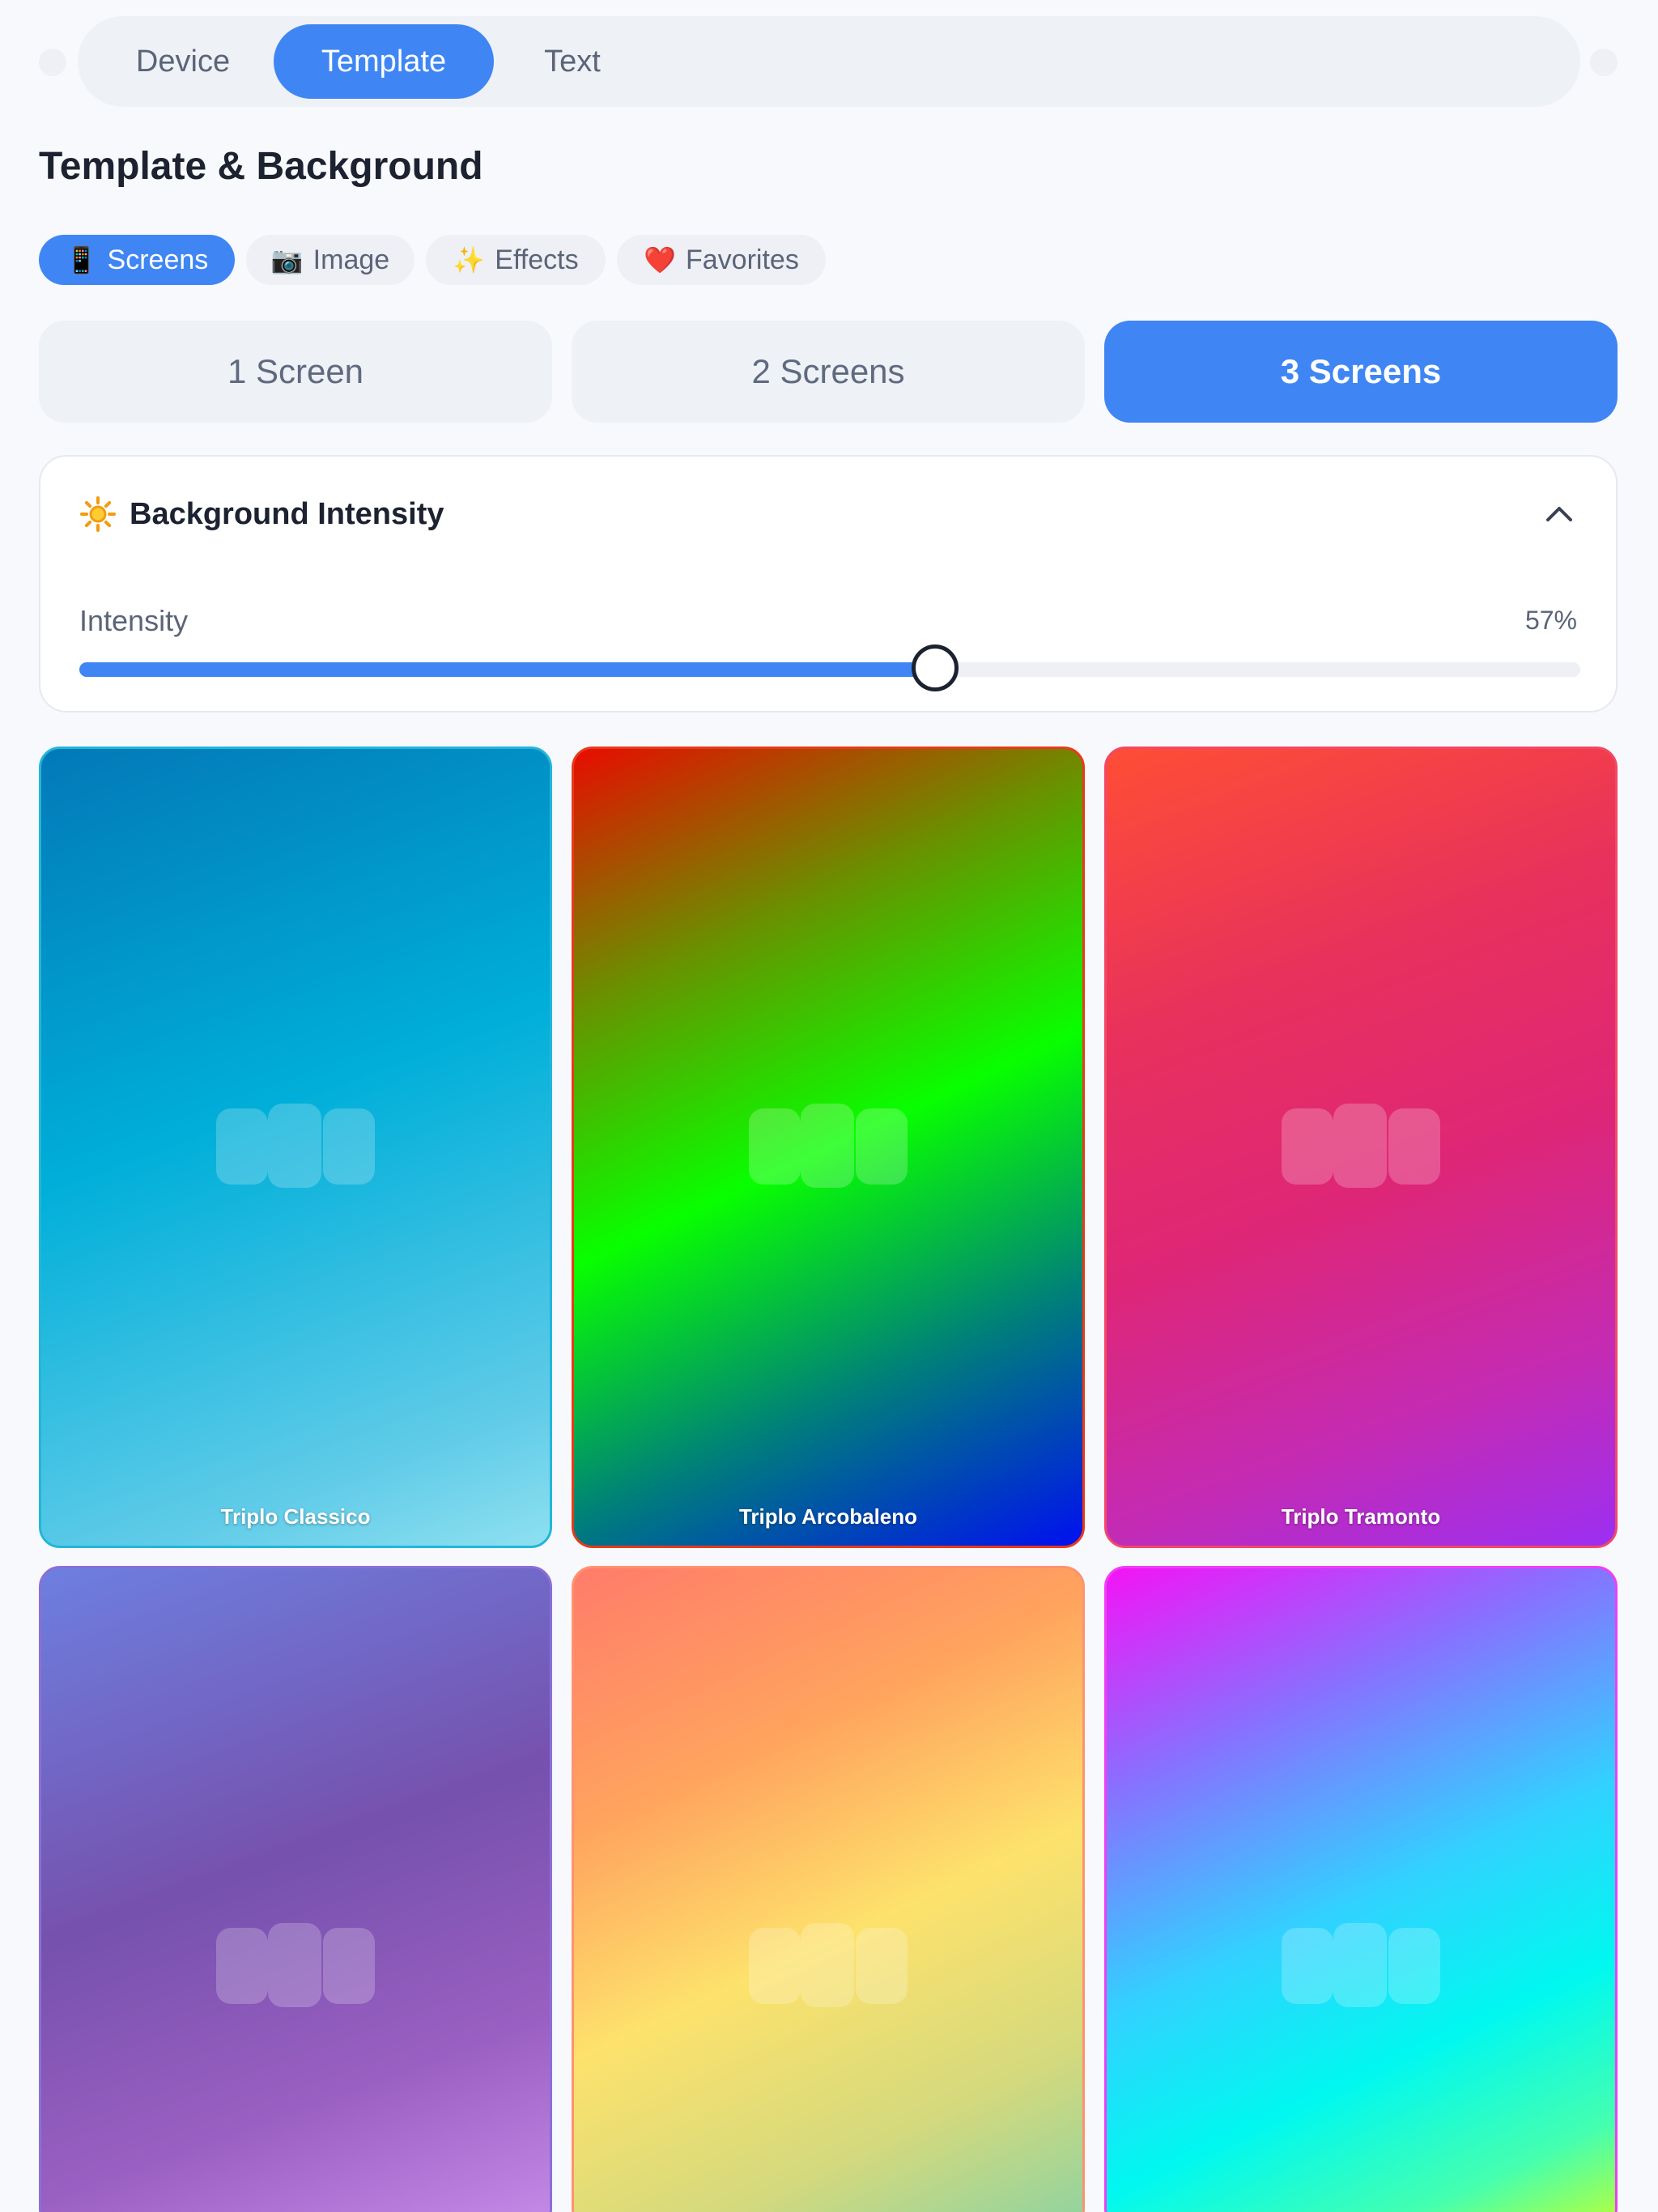 Image resolution: width=1658 pixels, height=2212 pixels. I want to click on template-tile: Triplo Classico, so click(295, 1147).